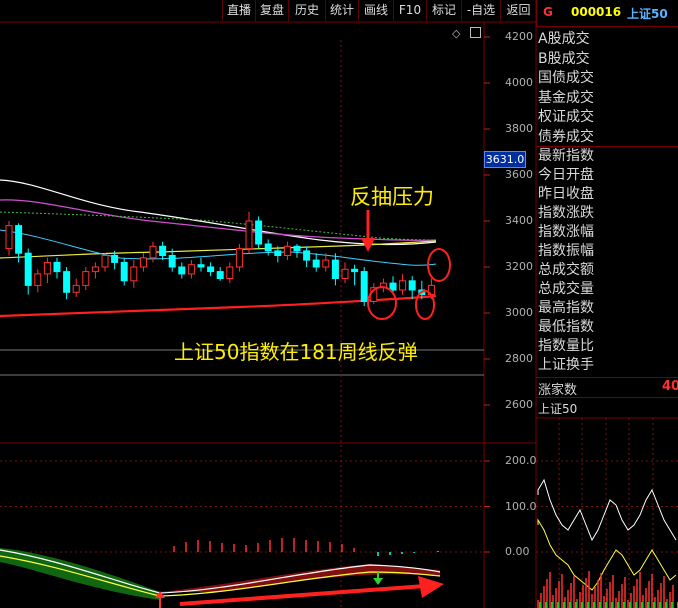 Image resolution: width=678 pixels, height=608 pixels. What do you see at coordinates (558, 409) in the screenshot?
I see `mini-chart-title: 上证50` at bounding box center [558, 409].